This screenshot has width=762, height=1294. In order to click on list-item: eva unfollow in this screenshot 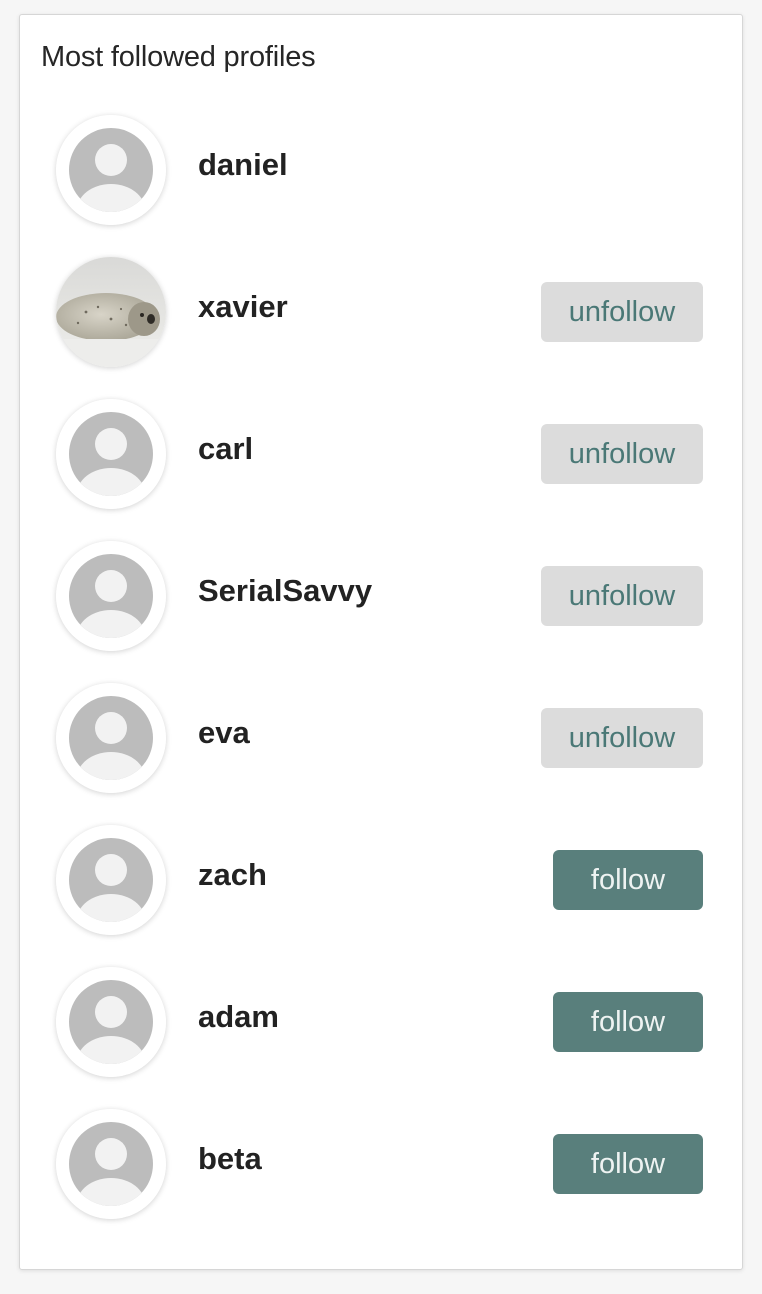, I will do `click(381, 754)`.